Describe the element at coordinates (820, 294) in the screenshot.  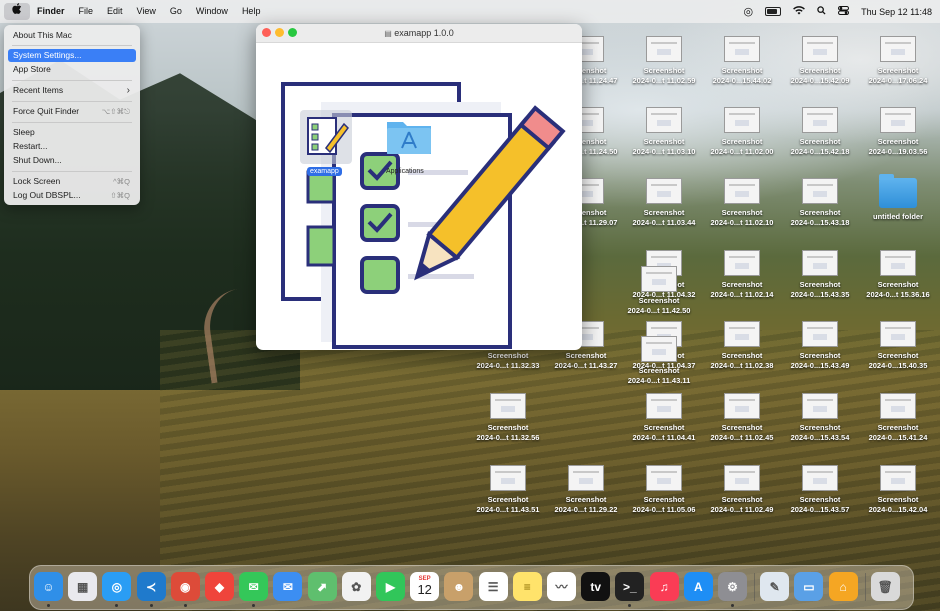
I see `file-name-line-2: 2024-0...15.43.35` at that location.